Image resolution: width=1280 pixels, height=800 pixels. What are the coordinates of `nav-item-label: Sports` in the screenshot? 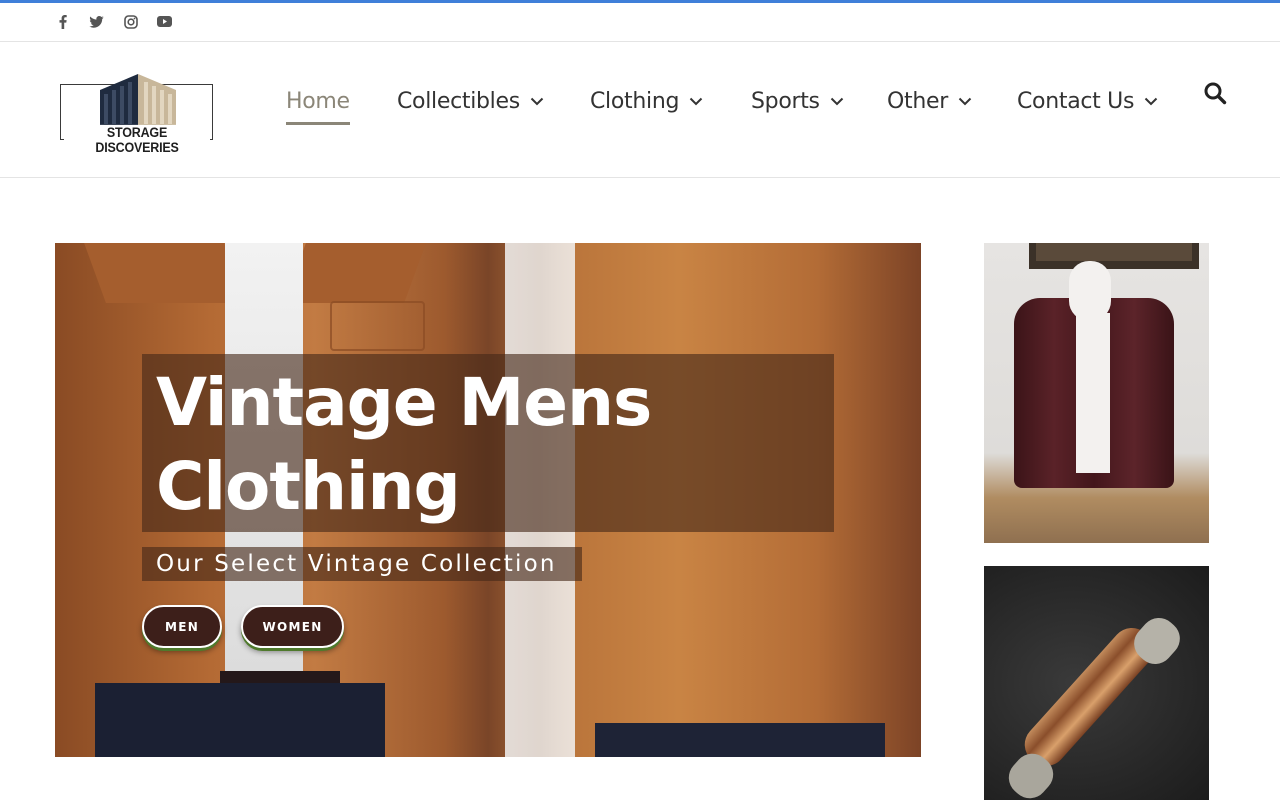 It's located at (785, 101).